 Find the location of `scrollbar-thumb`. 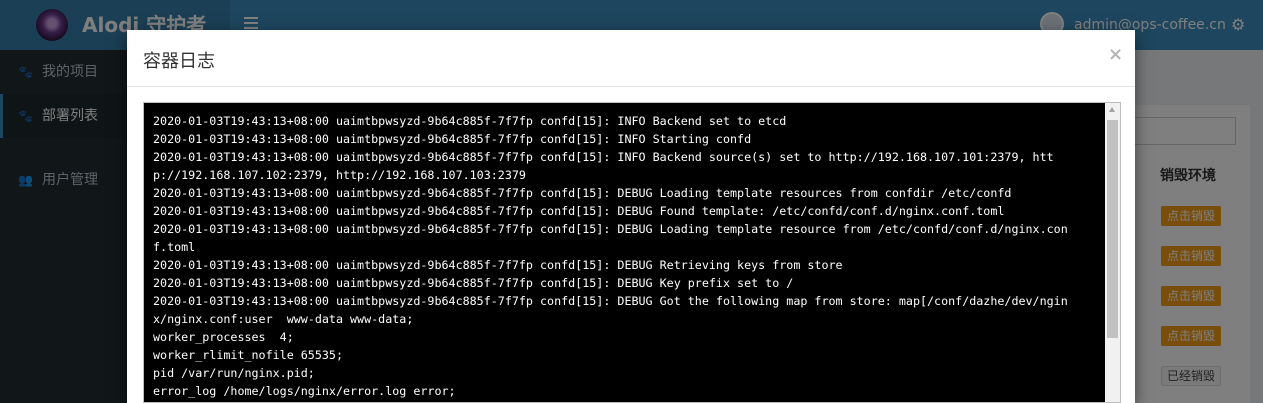

scrollbar-thumb is located at coordinates (1112, 229).